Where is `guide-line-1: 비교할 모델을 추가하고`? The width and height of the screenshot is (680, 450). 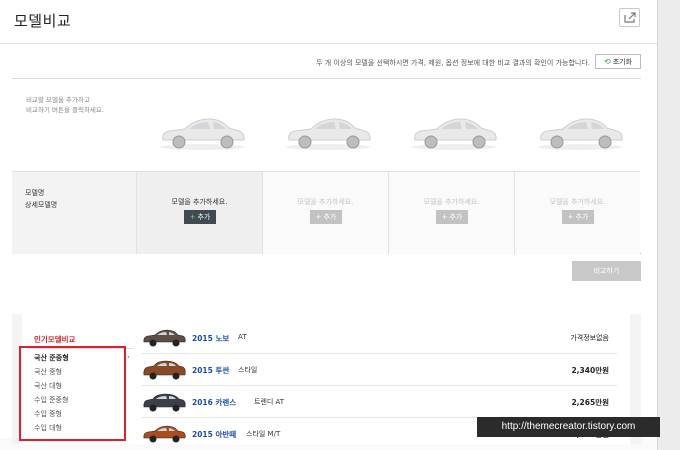 guide-line-1: 비교할 모델을 추가하고 is located at coordinates (58, 100).